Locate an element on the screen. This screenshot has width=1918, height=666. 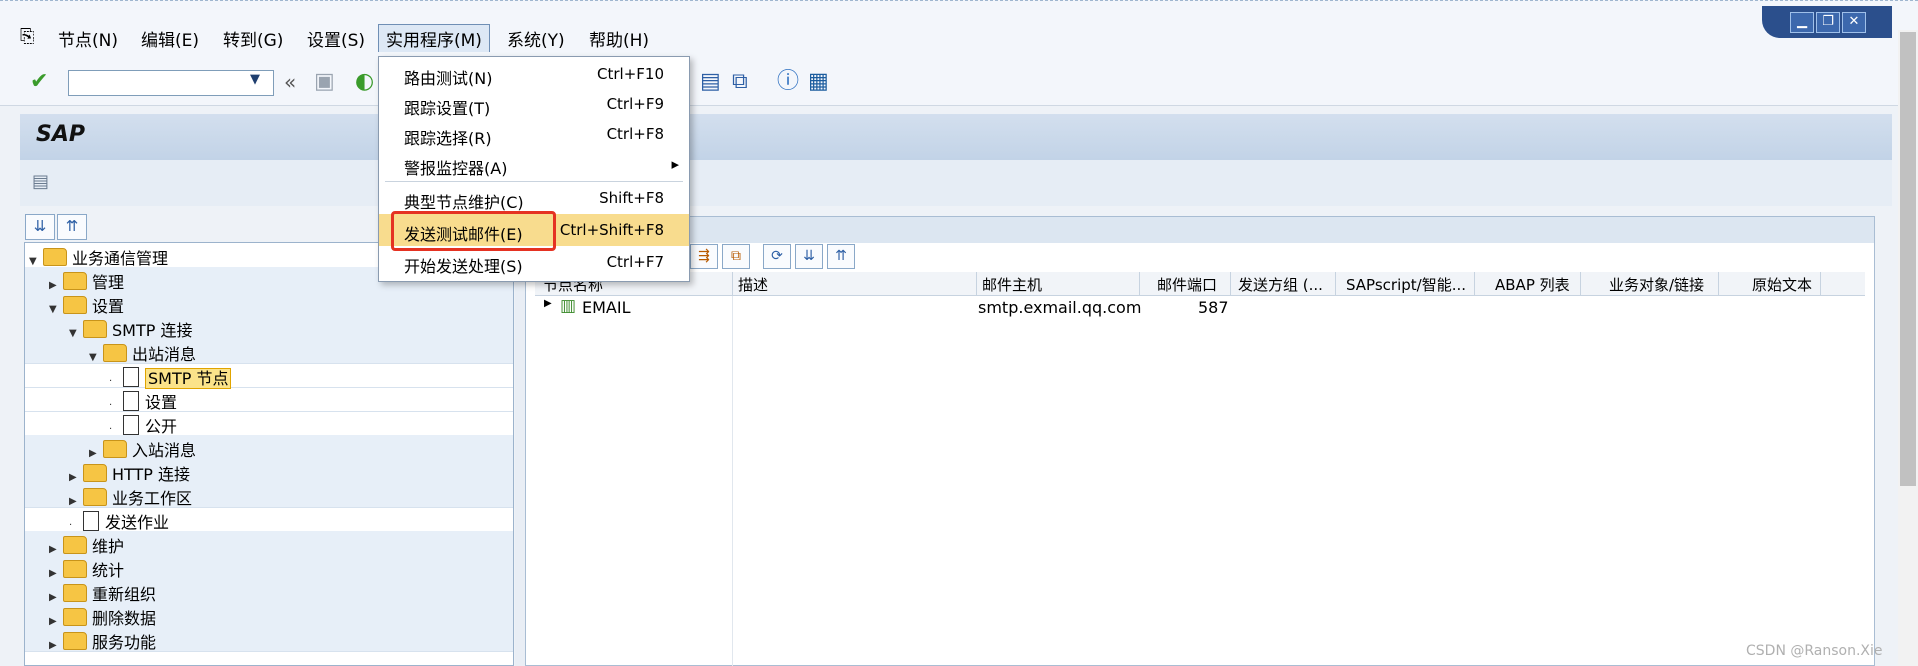
tree-node: ▼ 设置 is located at coordinates (86, 305).